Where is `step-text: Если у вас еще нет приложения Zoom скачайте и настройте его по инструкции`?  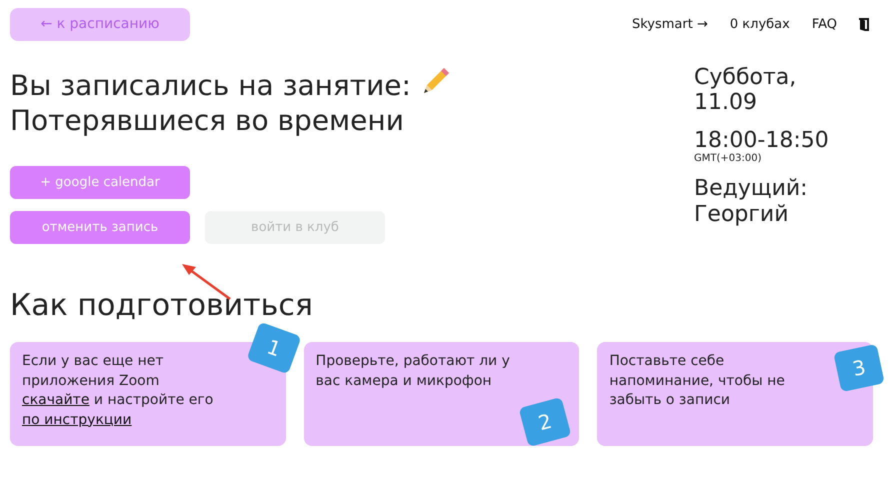
step-text: Если у вас еще нет приложения Zoom скачайте и настройте его по инструкции is located at coordinates (118, 391).